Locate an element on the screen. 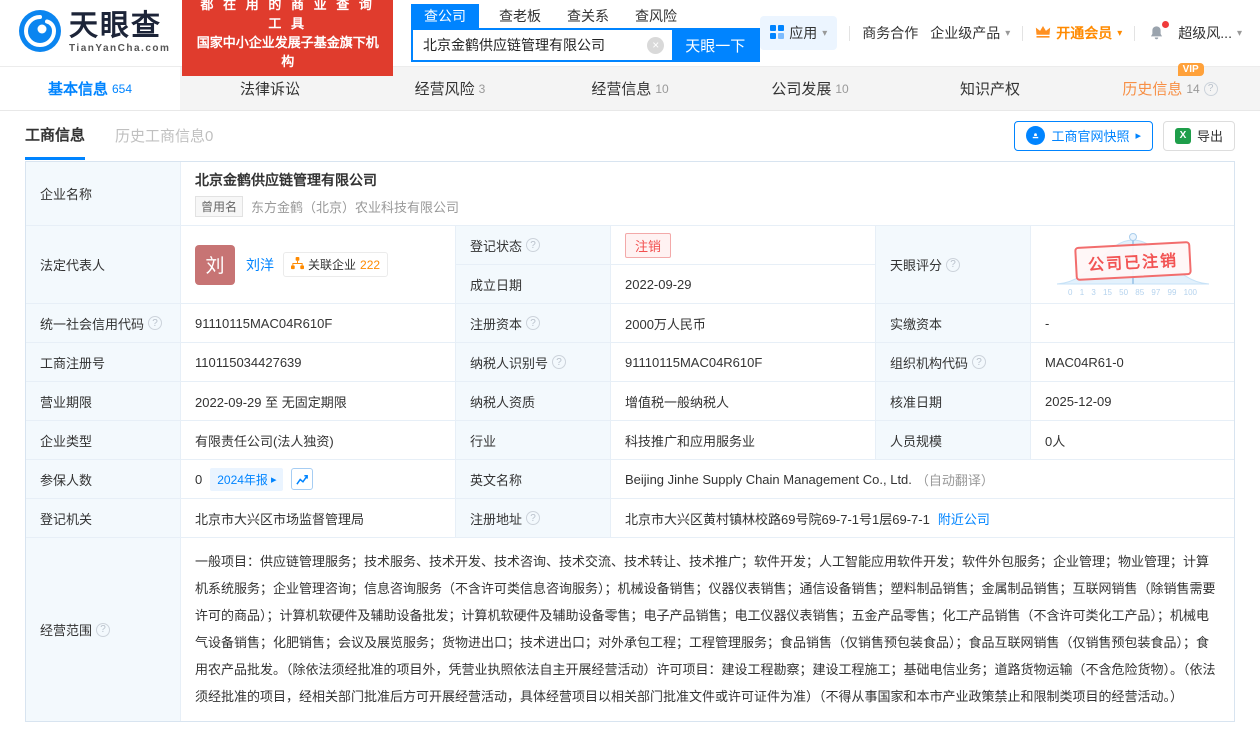 The height and width of the screenshot is (732, 1260). search-tab-boss: 查老板 is located at coordinates (520, 16).